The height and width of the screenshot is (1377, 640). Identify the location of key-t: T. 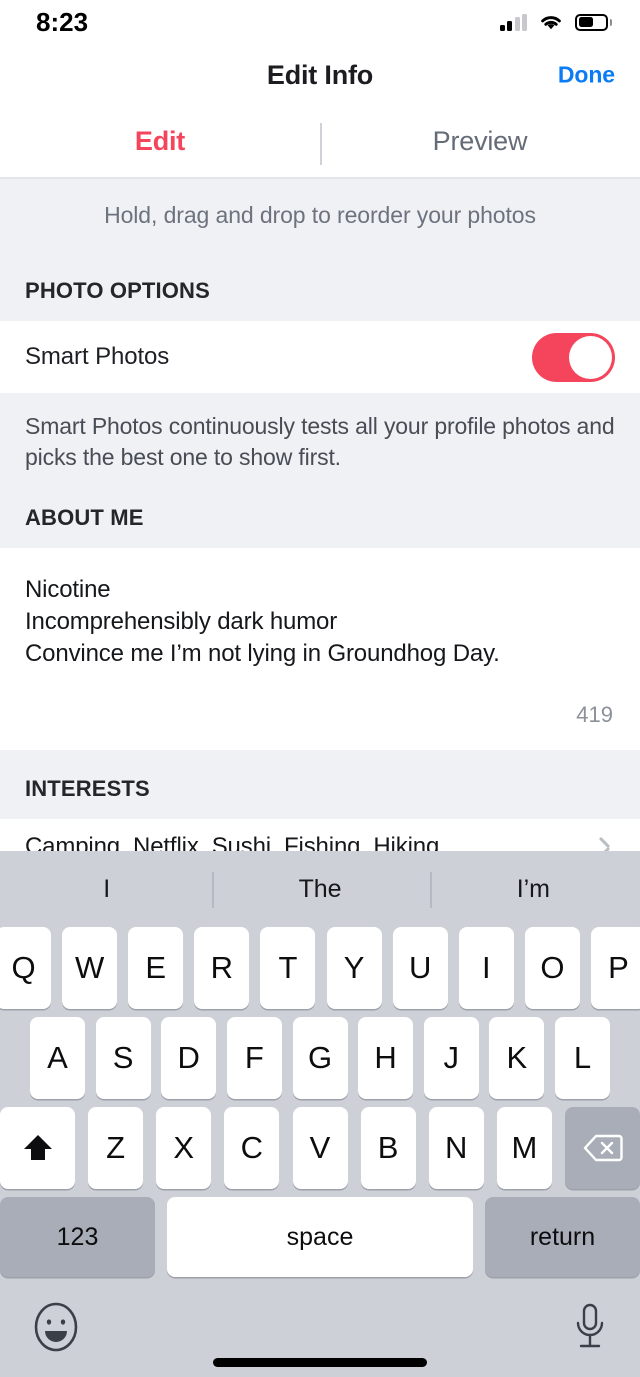
(288, 968).